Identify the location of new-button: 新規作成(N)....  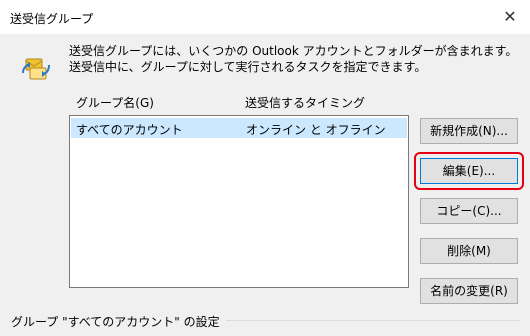
(469, 131).